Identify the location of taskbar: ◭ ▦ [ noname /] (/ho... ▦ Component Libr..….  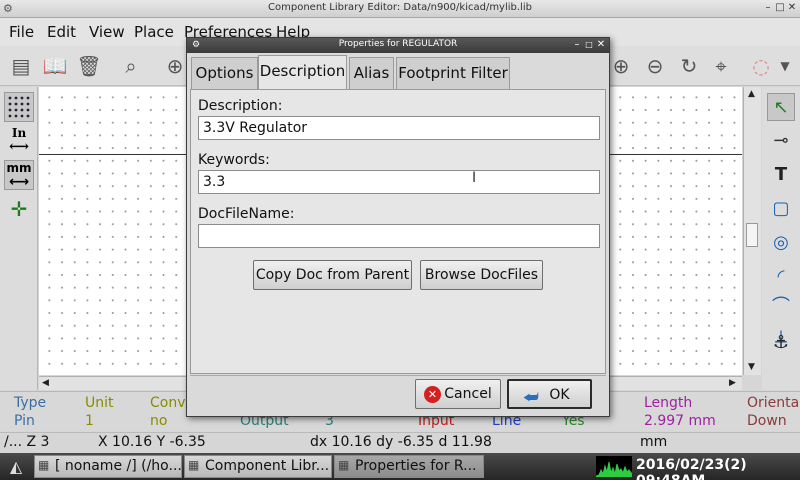
(400, 466).